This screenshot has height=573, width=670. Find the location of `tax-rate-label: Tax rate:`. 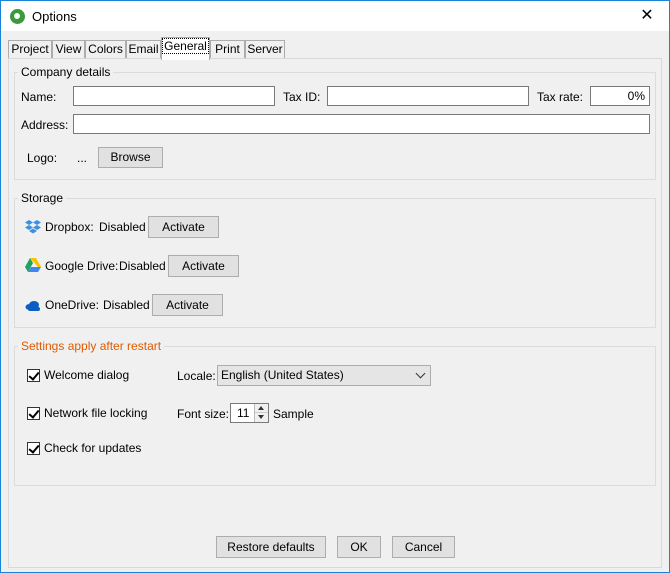

tax-rate-label: Tax rate: is located at coordinates (560, 97).